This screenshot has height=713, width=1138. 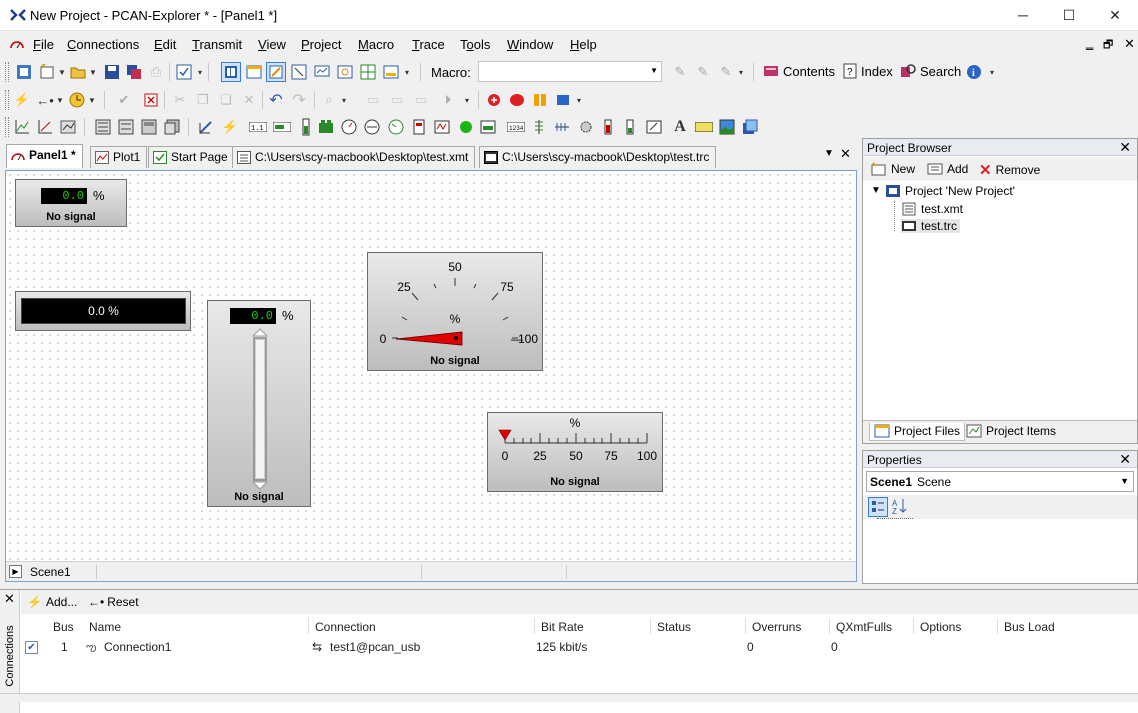 What do you see at coordinates (1029, 627) in the screenshot?
I see `column-bus-load: Bus Load` at bounding box center [1029, 627].